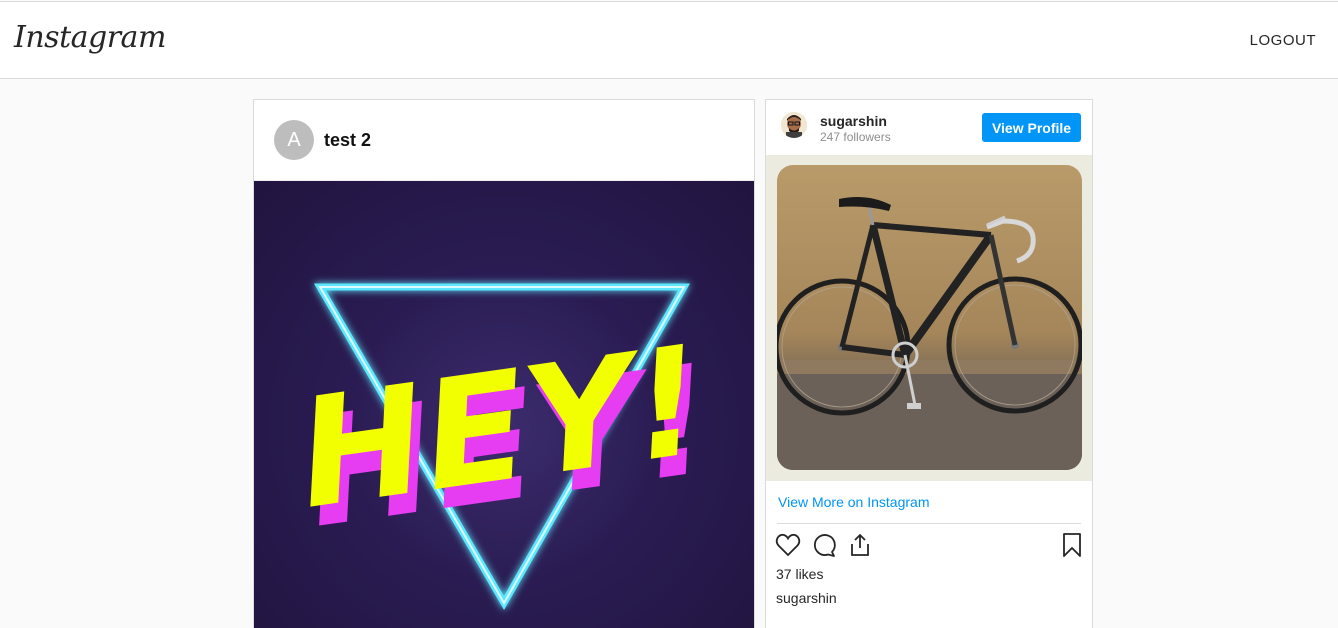 The height and width of the screenshot is (628, 1338). What do you see at coordinates (1283, 40) in the screenshot?
I see `logout-link: LOGOUT` at bounding box center [1283, 40].